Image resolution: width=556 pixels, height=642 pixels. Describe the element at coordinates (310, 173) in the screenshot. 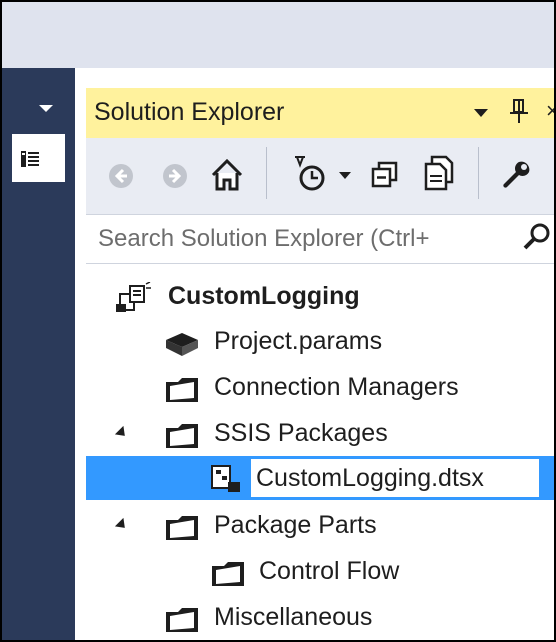

I see `pending-changes-filter-icon` at that location.